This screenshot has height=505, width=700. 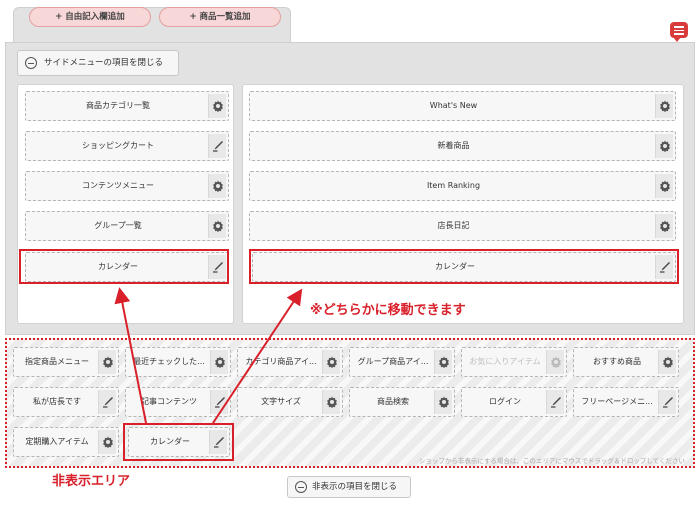 I want to click on arrow-to-left-column, so click(x=130, y=355).